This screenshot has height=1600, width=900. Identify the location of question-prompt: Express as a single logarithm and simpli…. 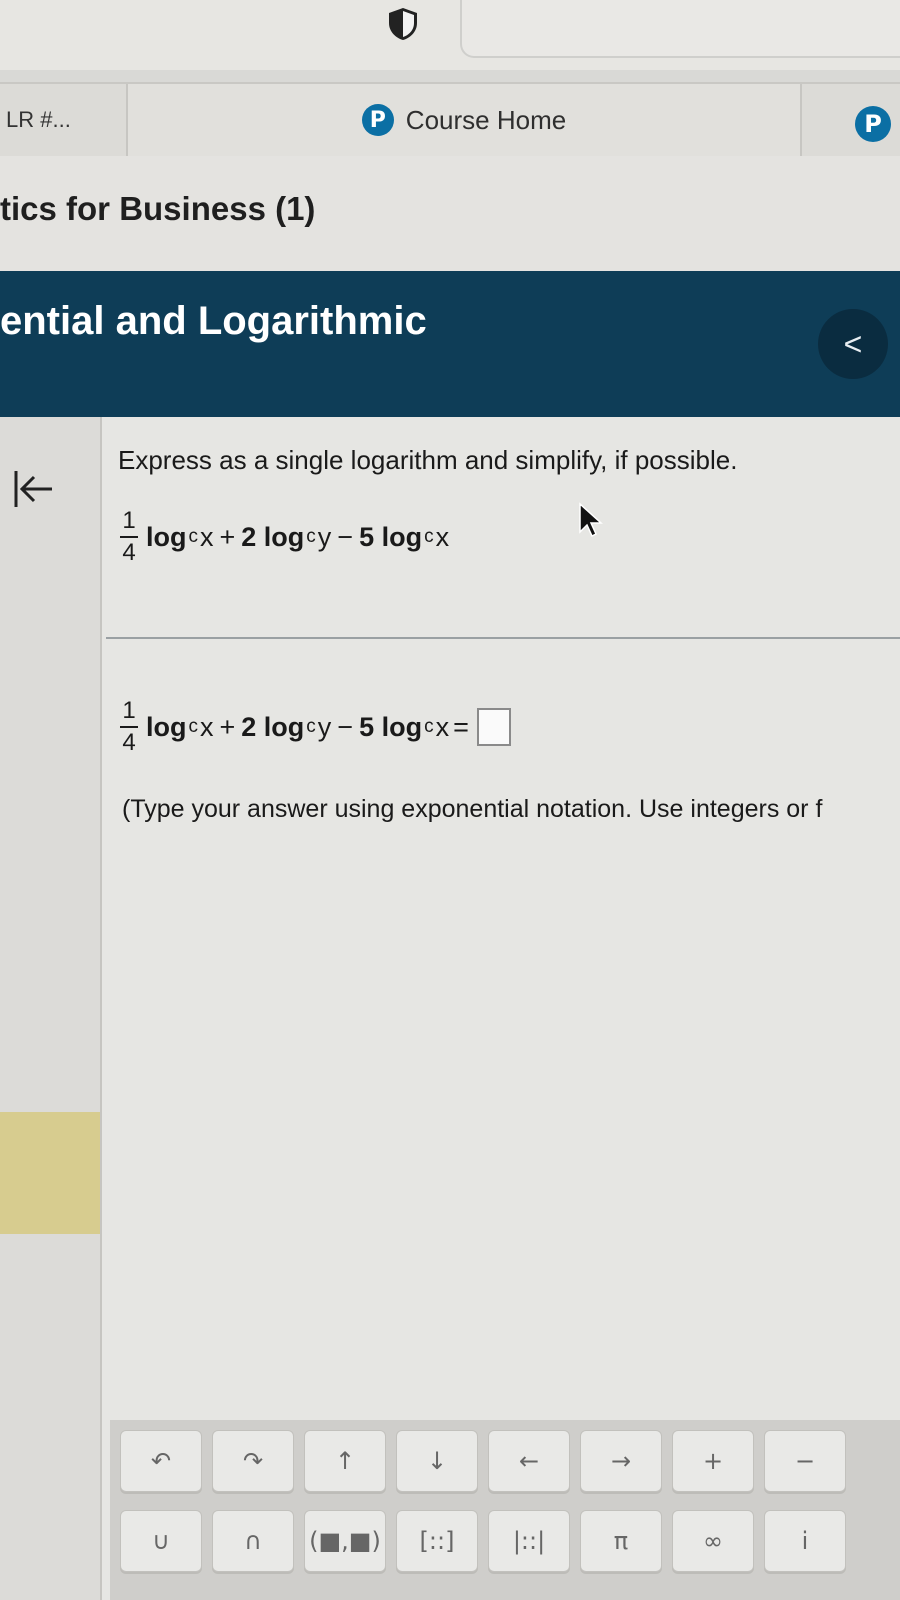
(428, 460).